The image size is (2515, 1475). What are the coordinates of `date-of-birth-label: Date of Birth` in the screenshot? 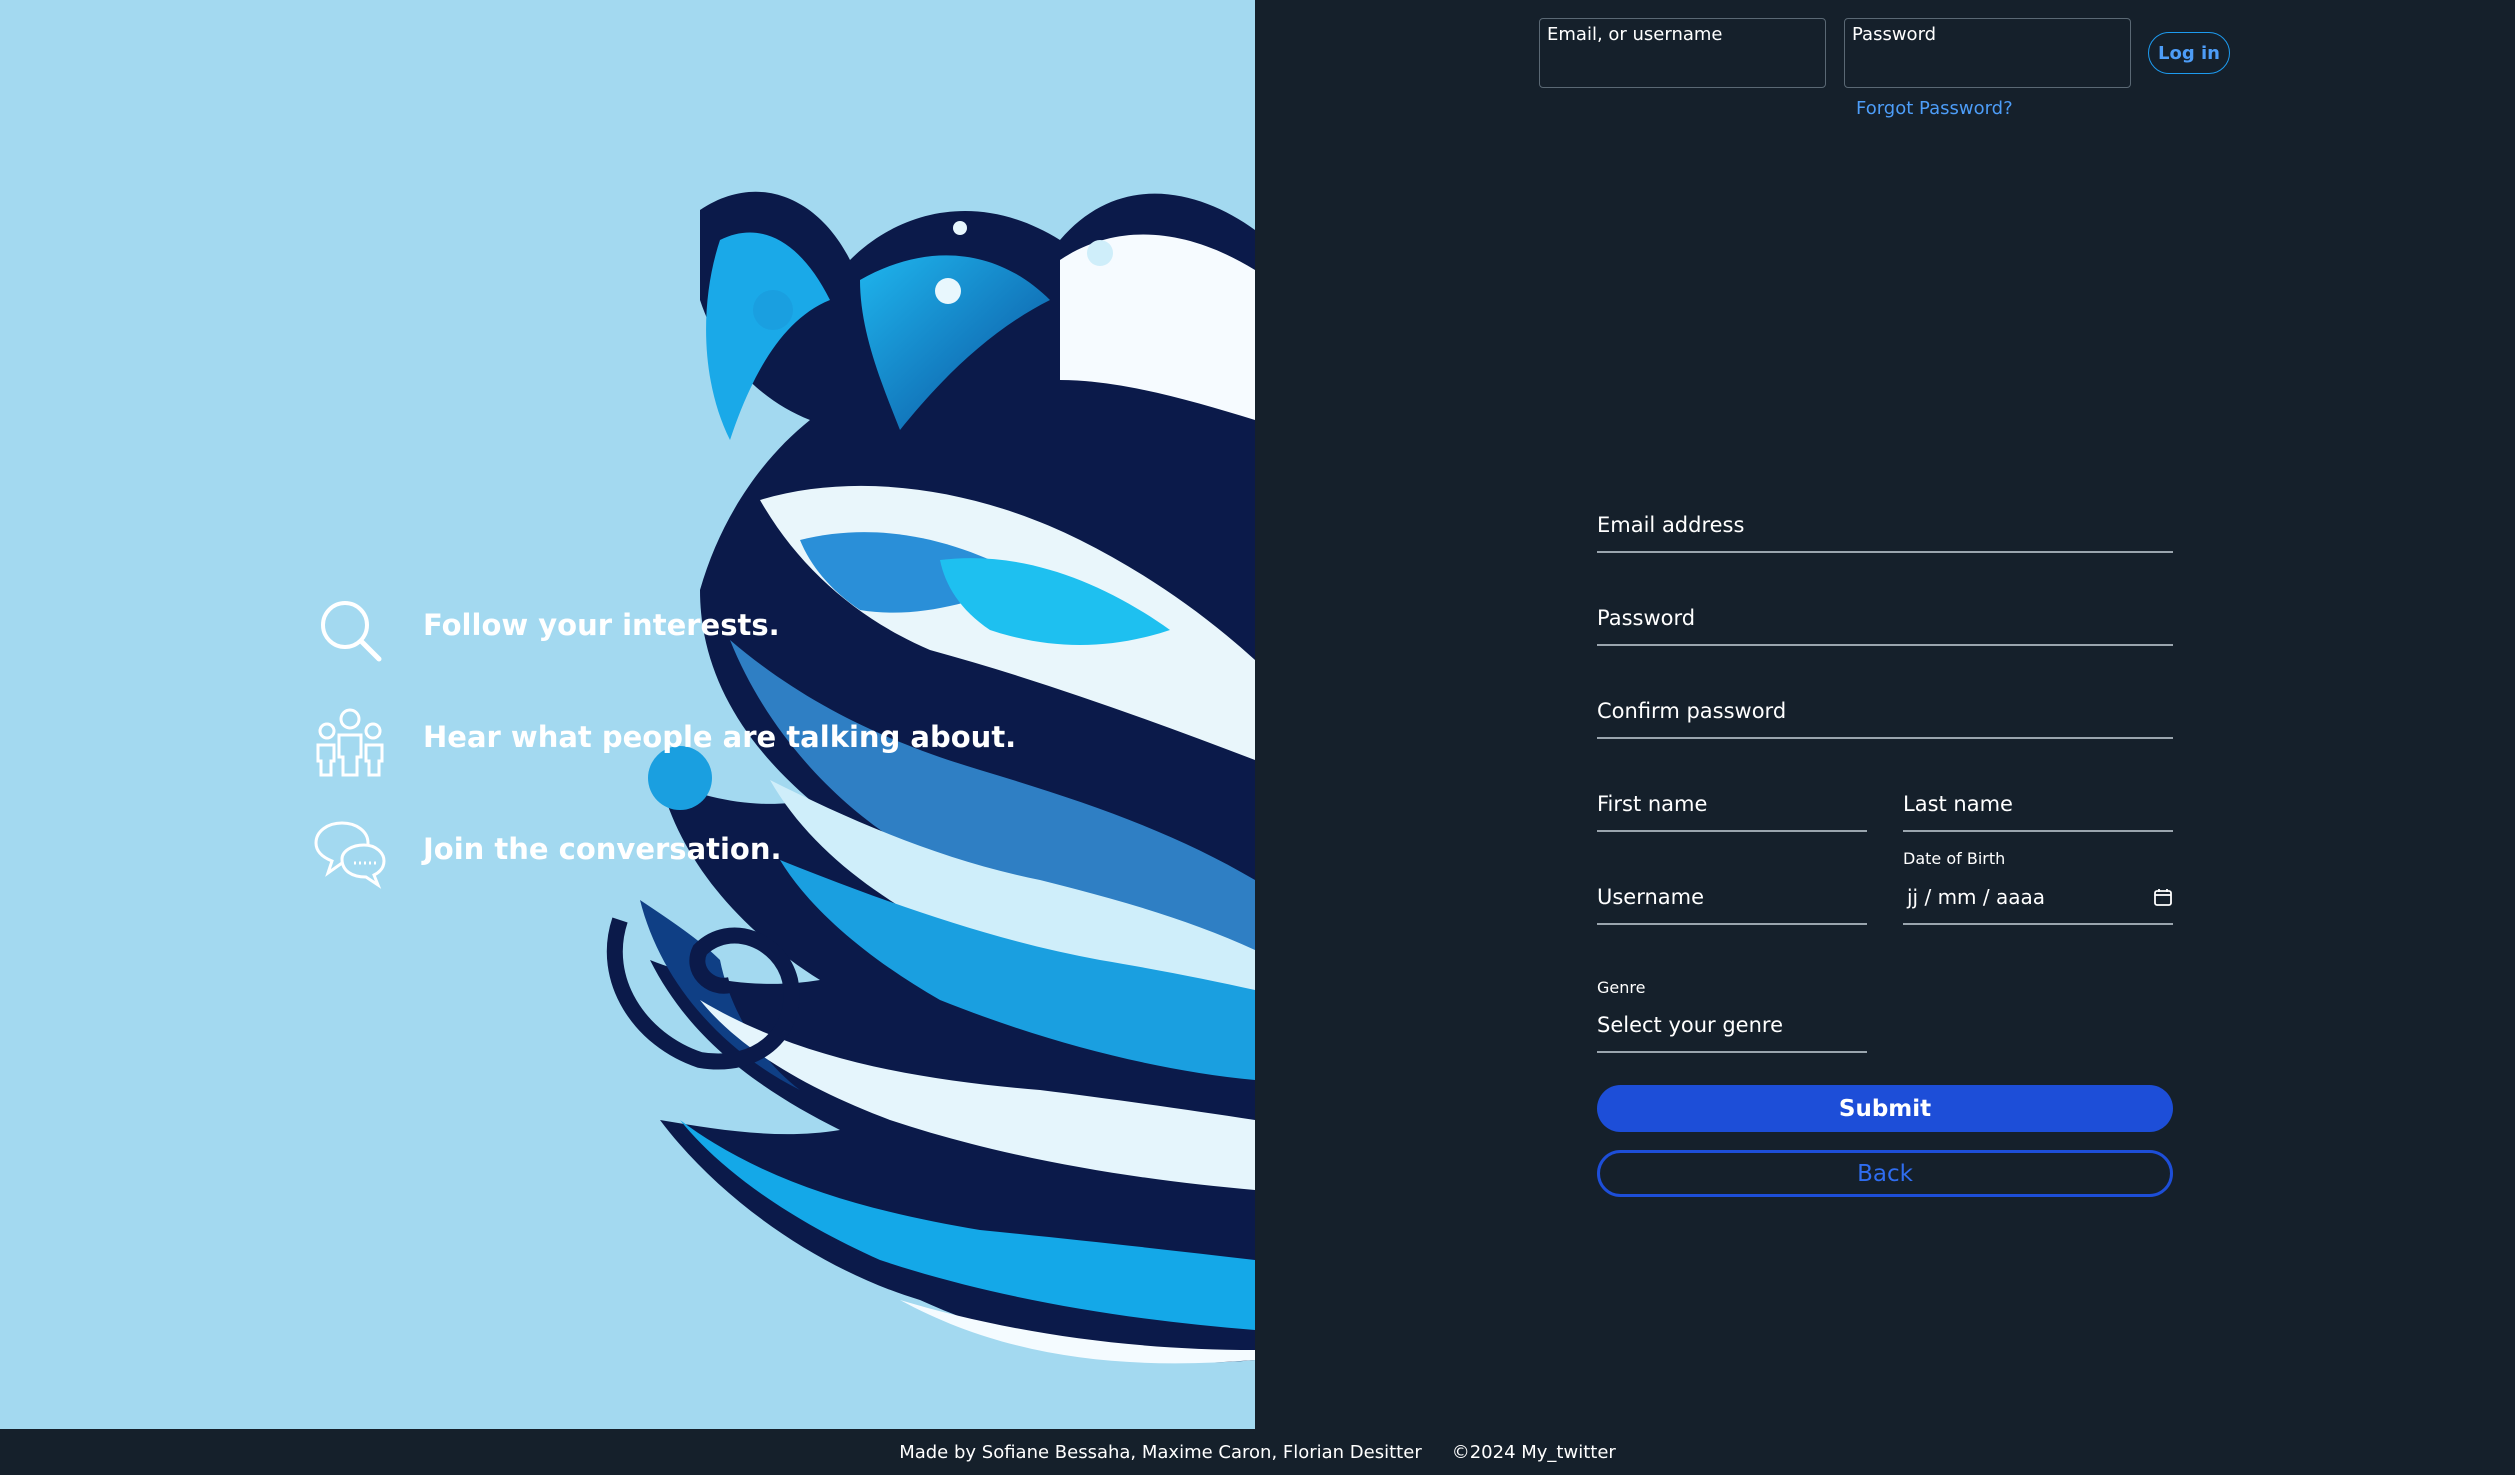 It's located at (1954, 858).